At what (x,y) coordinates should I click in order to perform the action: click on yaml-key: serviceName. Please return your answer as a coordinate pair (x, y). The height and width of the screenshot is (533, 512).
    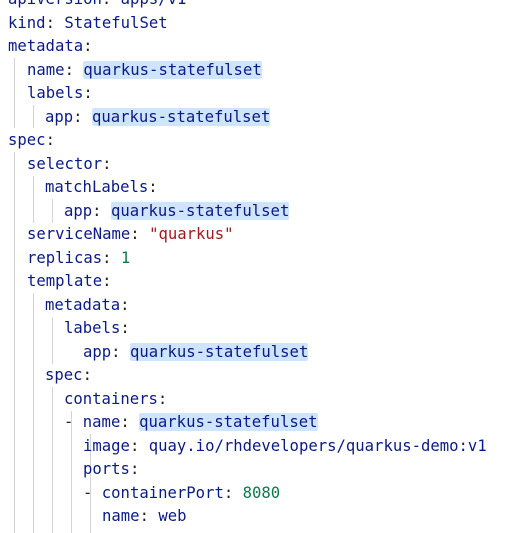
    Looking at the image, I should click on (79, 234).